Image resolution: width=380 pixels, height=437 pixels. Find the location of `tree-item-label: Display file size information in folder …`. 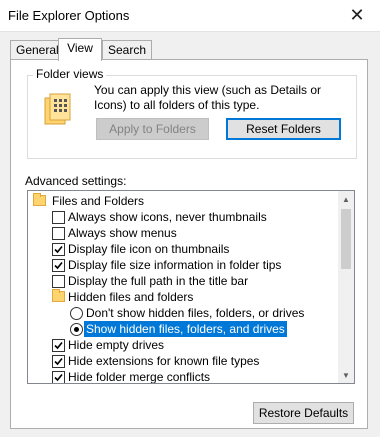

tree-item-label: Display file size information in folder … is located at coordinates (175, 265).